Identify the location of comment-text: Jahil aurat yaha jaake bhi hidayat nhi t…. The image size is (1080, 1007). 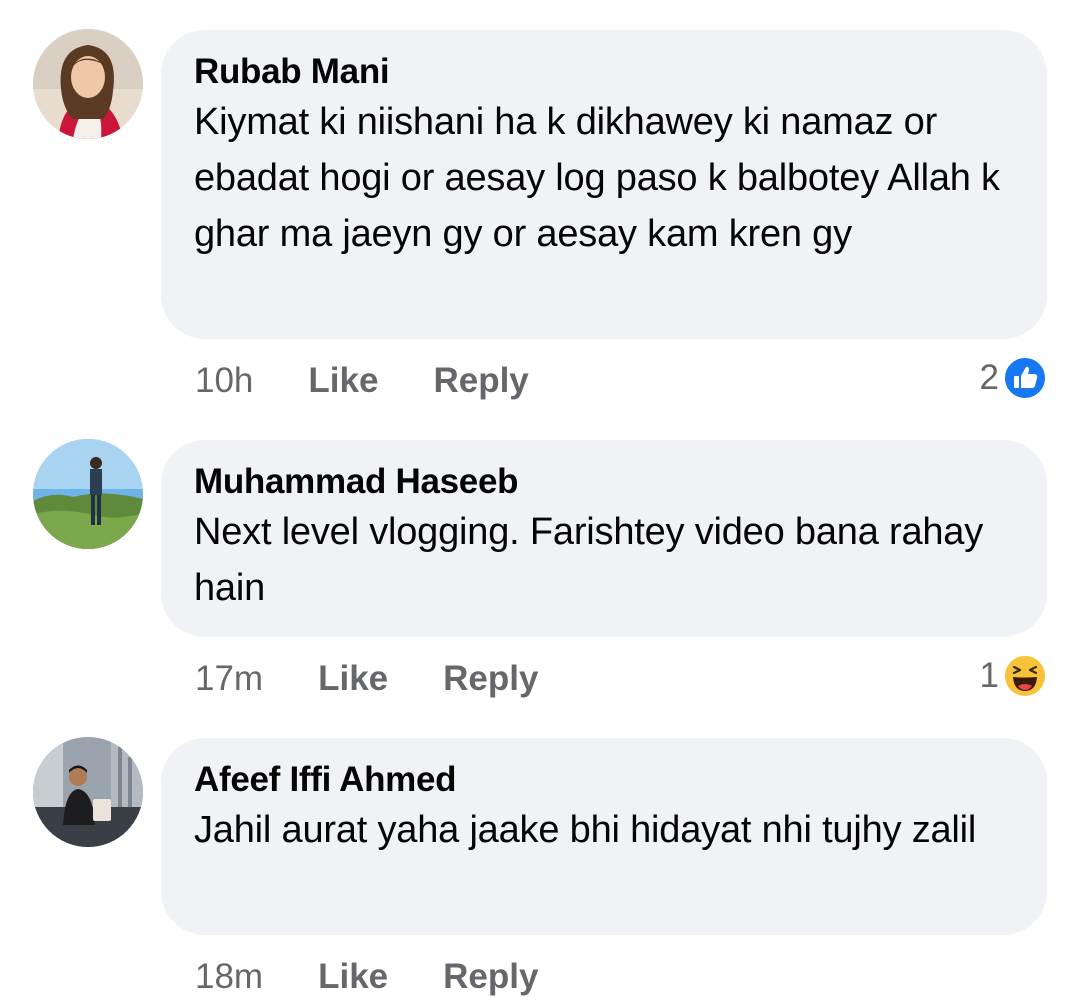
(585, 830).